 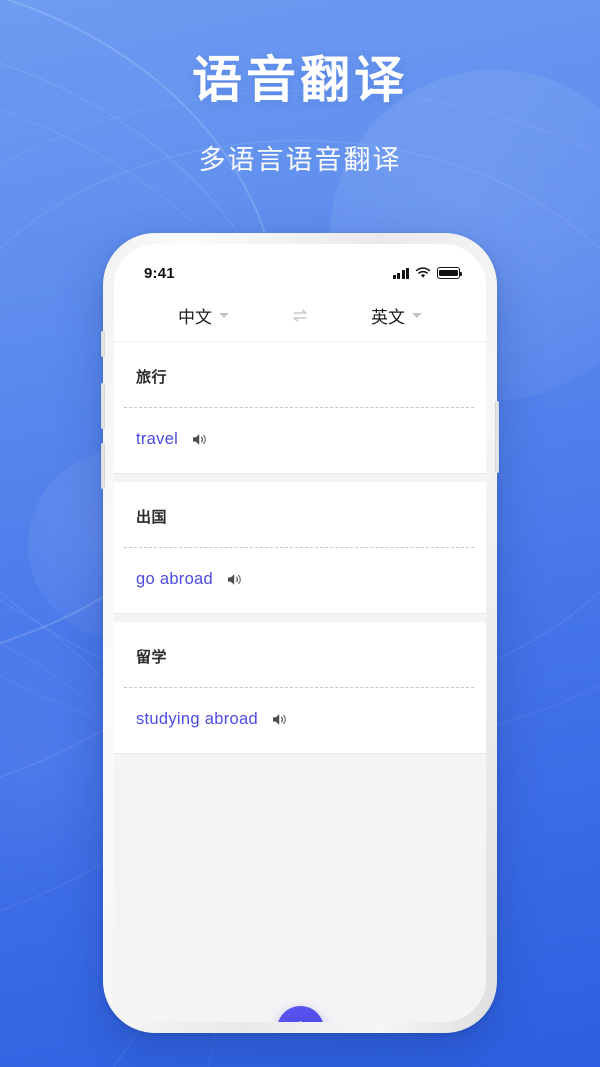 I want to click on translation-card: 旅行 travel, so click(x=300, y=407).